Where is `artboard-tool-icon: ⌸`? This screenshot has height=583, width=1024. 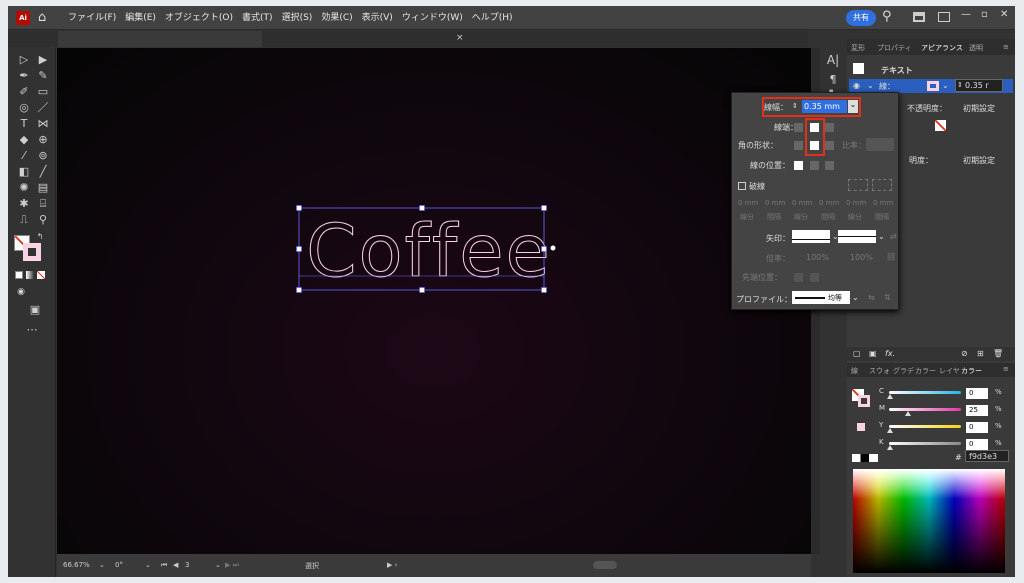
artboard-tool-icon: ⌸ is located at coordinates (43, 204).